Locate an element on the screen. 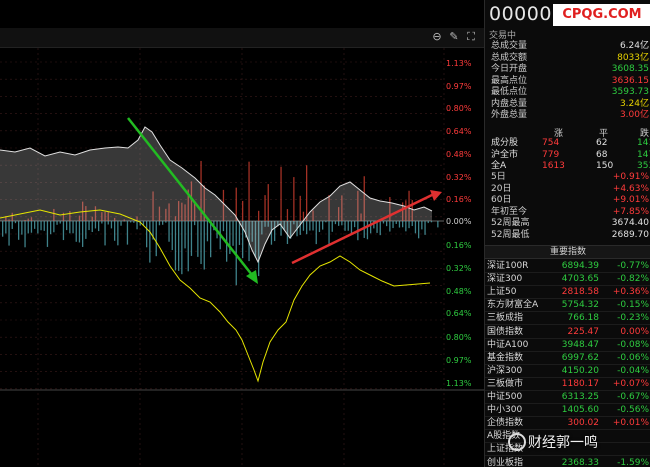 This screenshot has width=650, height=467. stat-label: 外盘总量 is located at coordinates (509, 115).